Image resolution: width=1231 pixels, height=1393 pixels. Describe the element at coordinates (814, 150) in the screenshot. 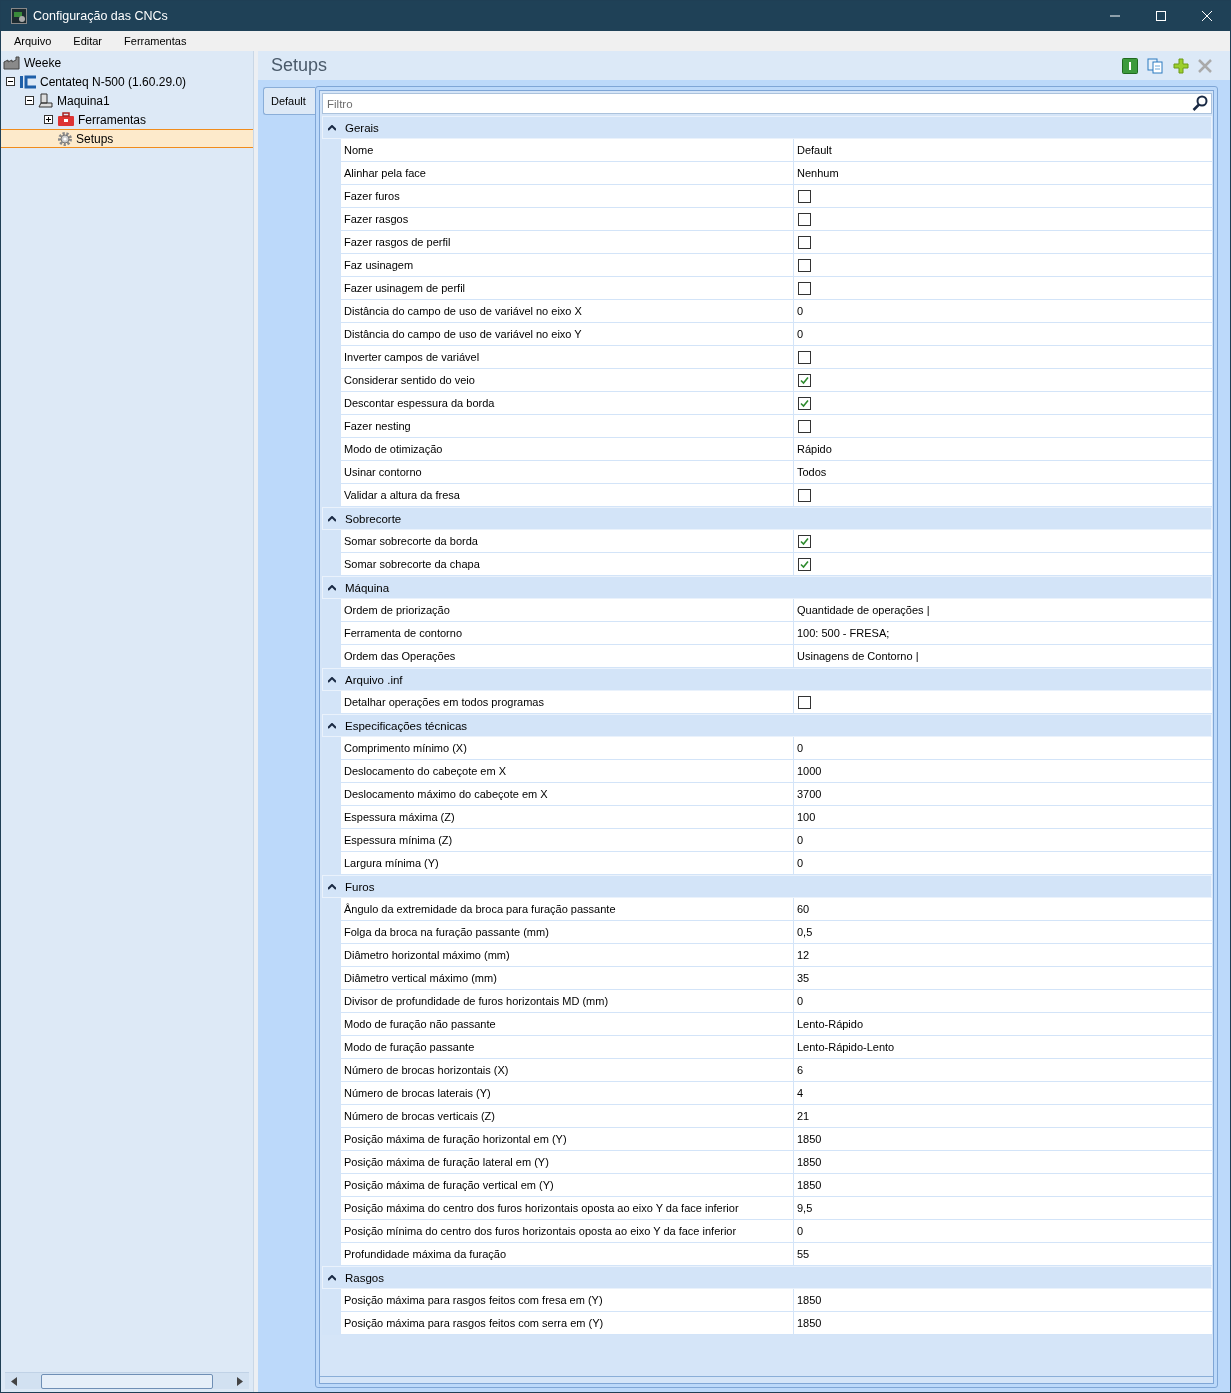

I see `property-value: Default` at that location.